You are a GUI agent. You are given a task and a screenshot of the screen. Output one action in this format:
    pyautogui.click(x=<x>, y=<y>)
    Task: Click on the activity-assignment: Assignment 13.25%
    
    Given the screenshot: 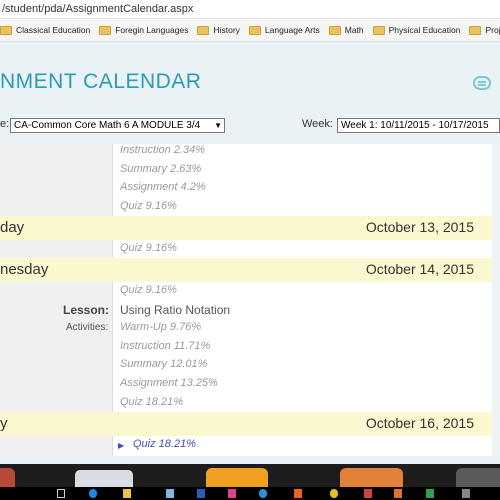 What is the action you would take?
    pyautogui.click(x=169, y=383)
    